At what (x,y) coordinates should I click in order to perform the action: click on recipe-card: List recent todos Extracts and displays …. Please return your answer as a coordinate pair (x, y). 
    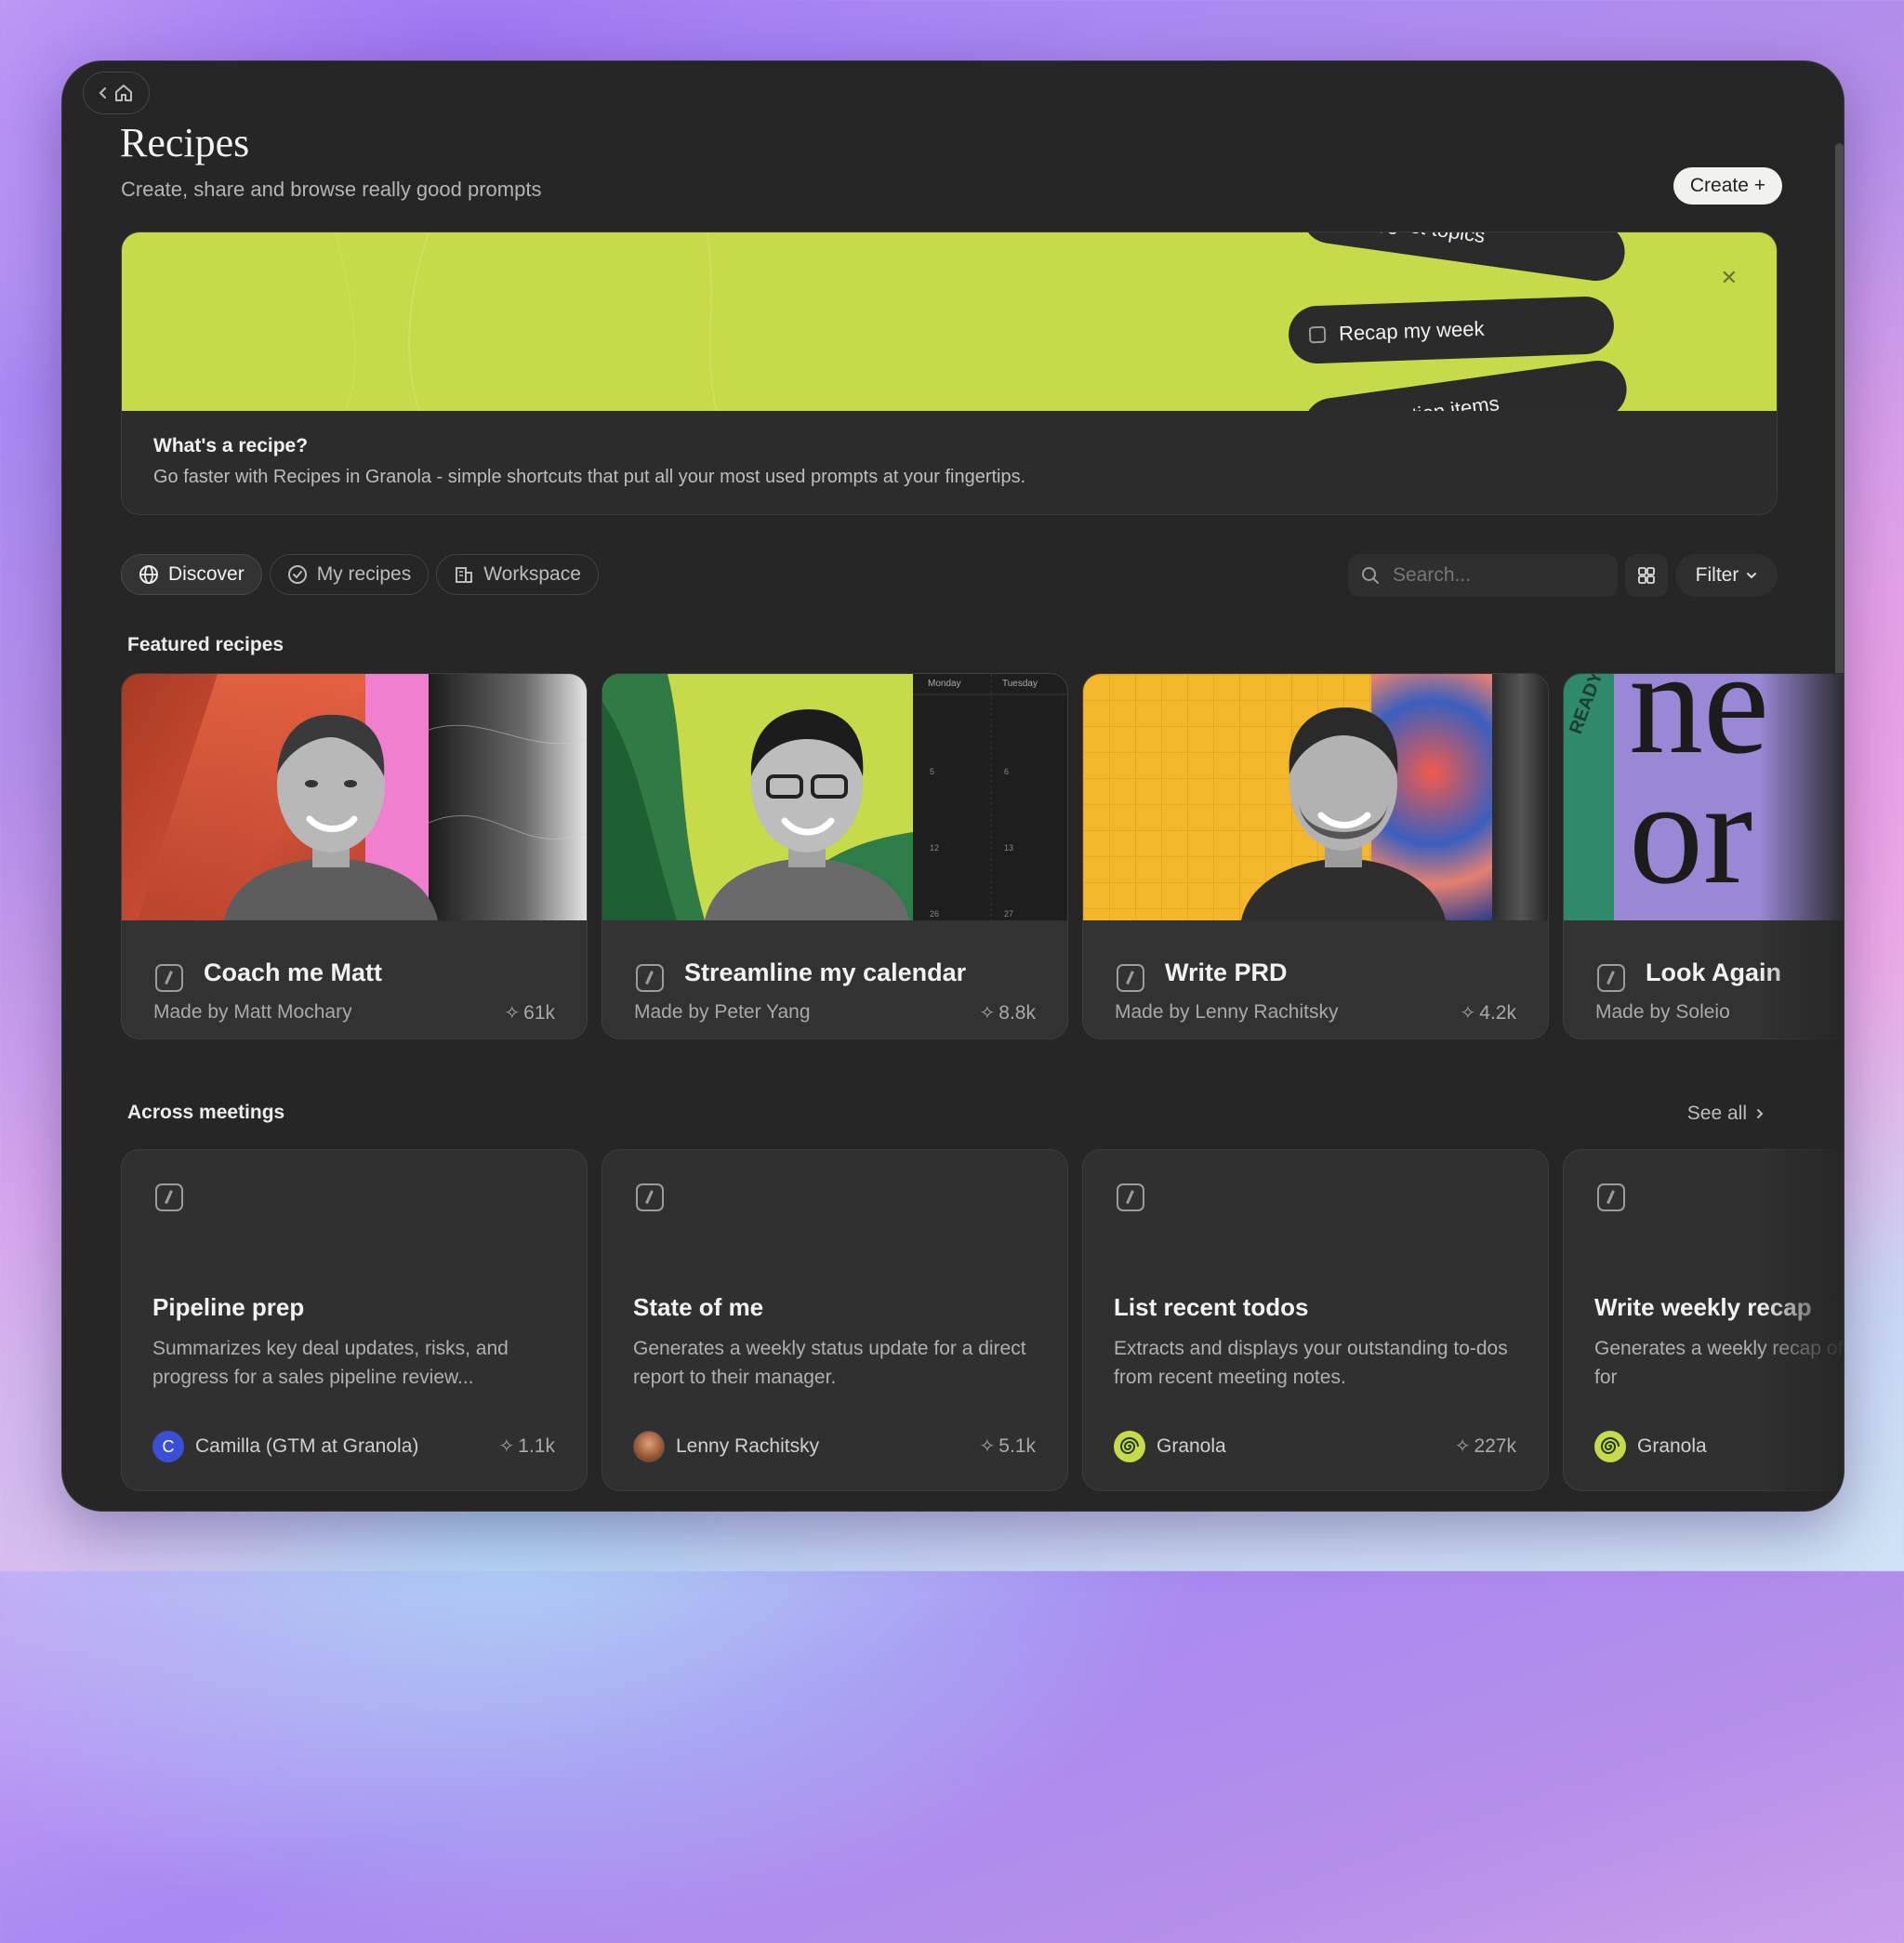
    Looking at the image, I should click on (1315, 1320).